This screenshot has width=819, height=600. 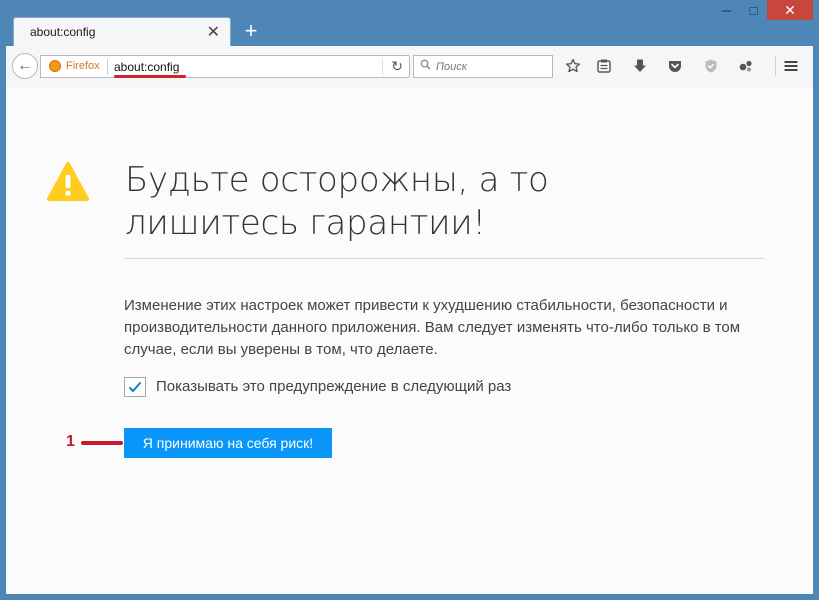 I want to click on annotation-underline, so click(x=150, y=76).